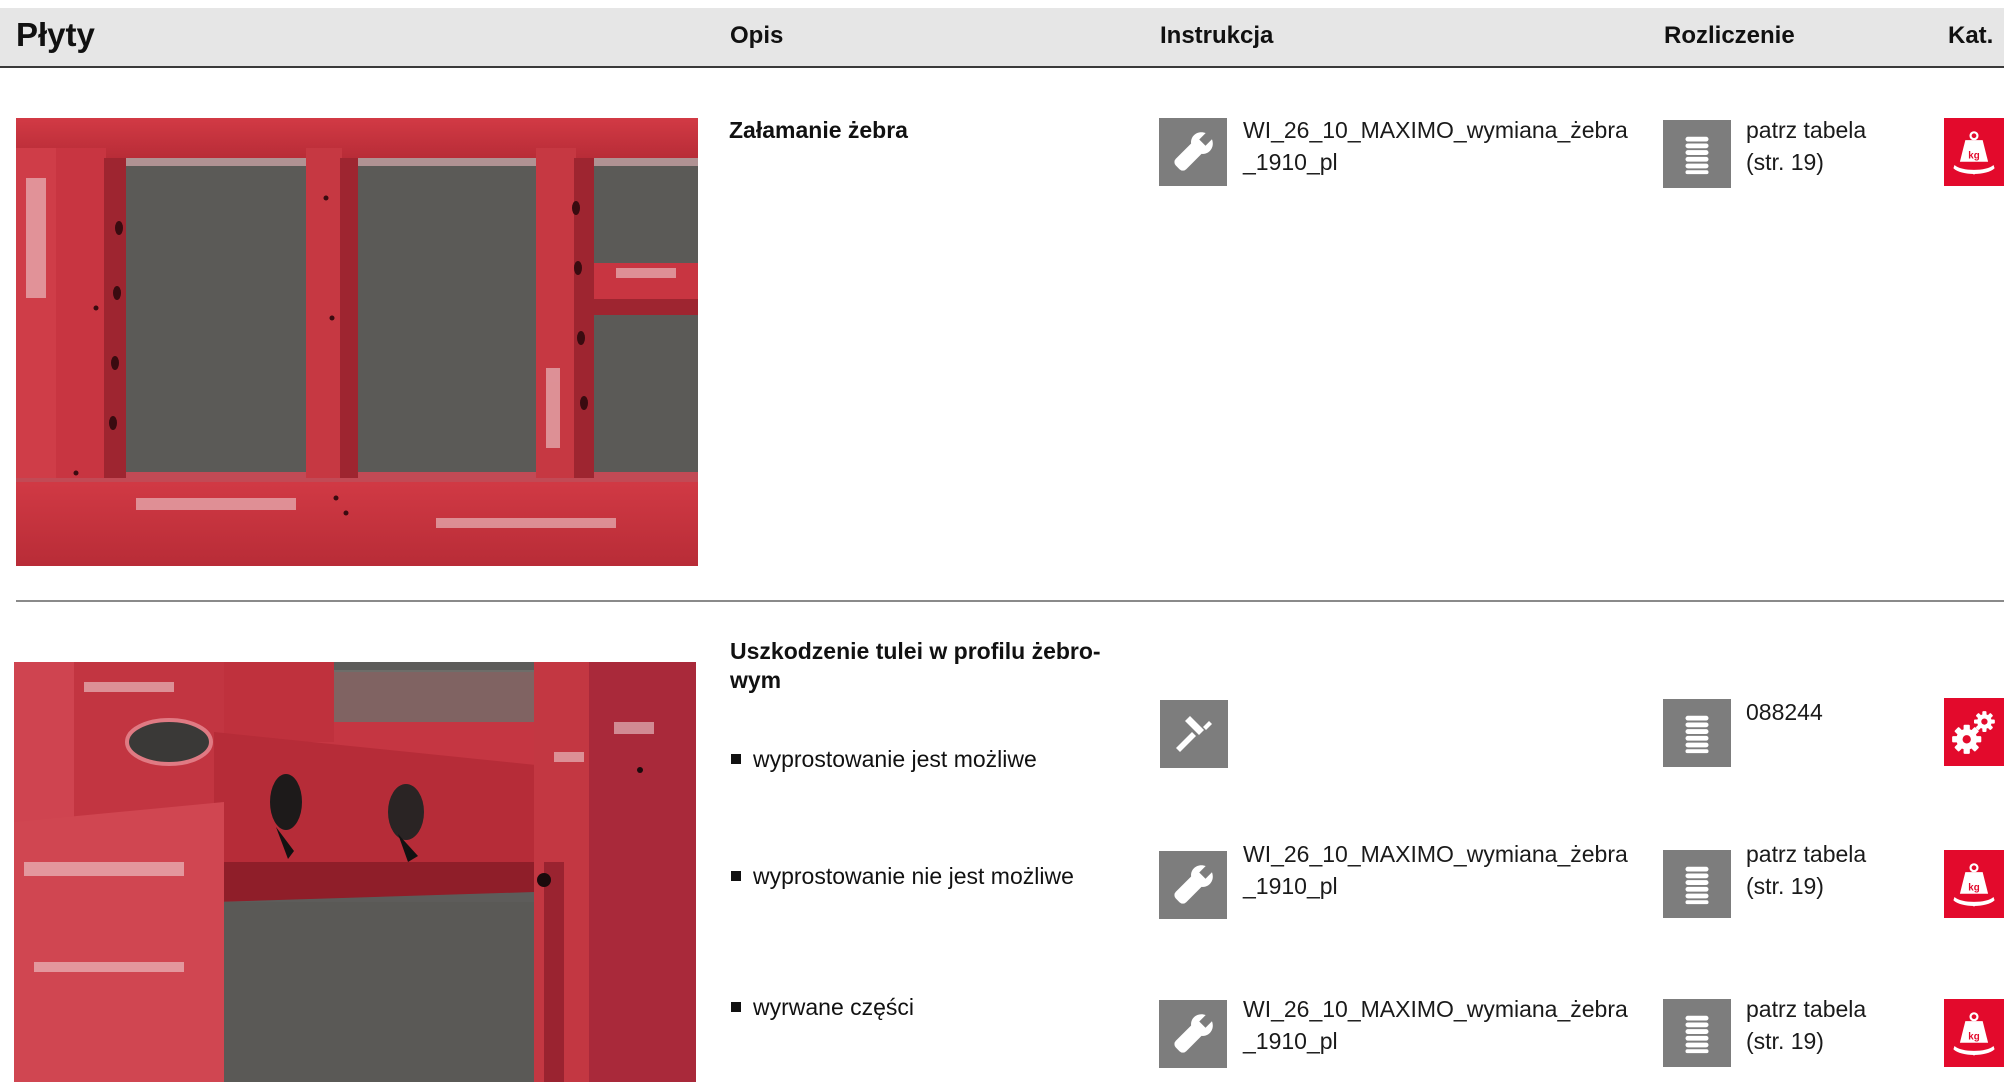 The image size is (2004, 1082). What do you see at coordinates (902, 876) in the screenshot?
I see `list-item: wyprostowanie nie jest możliwe` at bounding box center [902, 876].